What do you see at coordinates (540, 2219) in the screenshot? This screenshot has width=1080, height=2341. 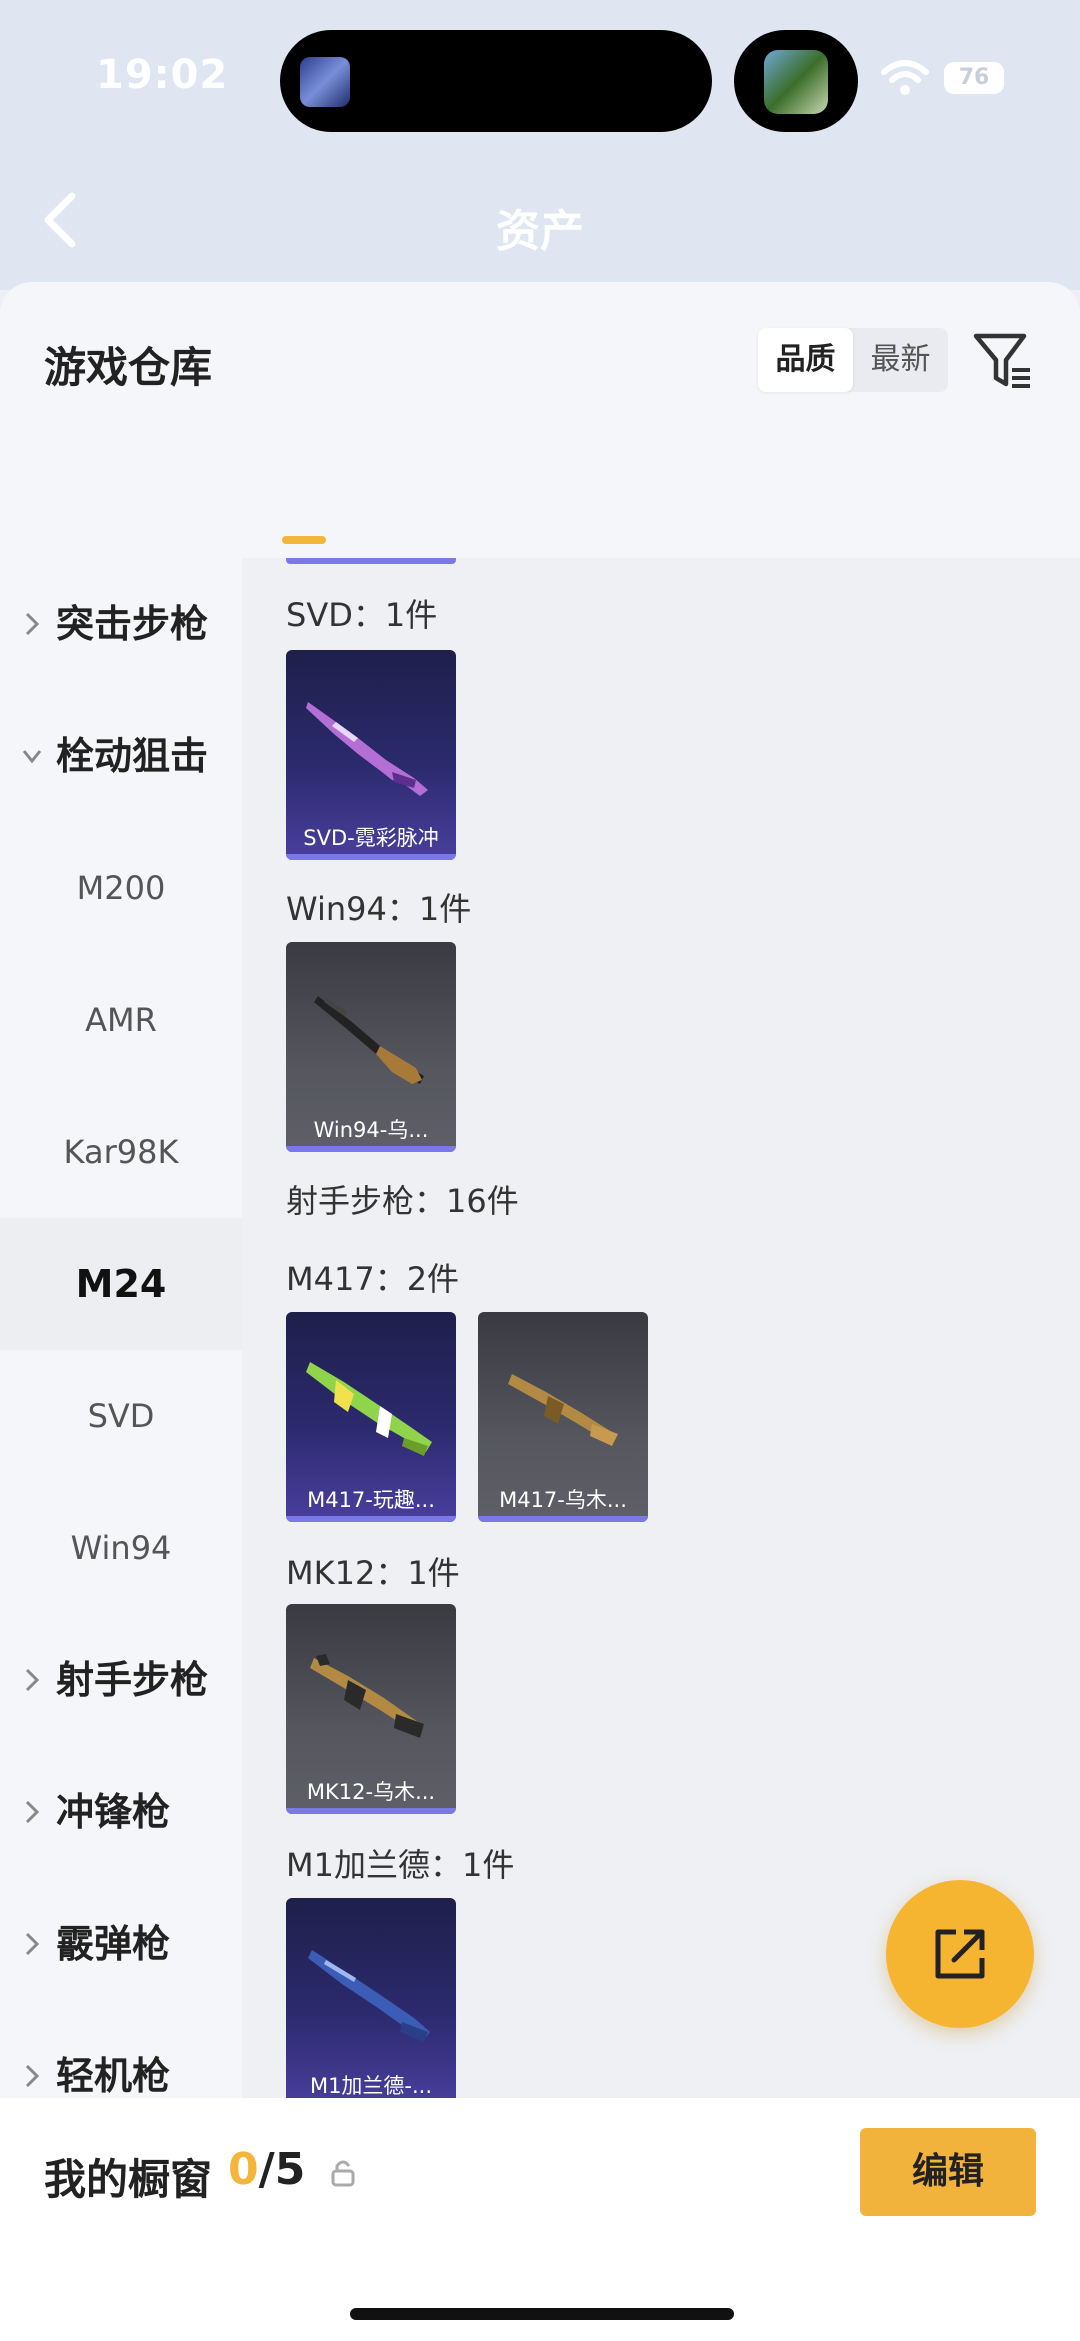 I see `showcase-bar: 我的橱窗 0/5 编辑` at bounding box center [540, 2219].